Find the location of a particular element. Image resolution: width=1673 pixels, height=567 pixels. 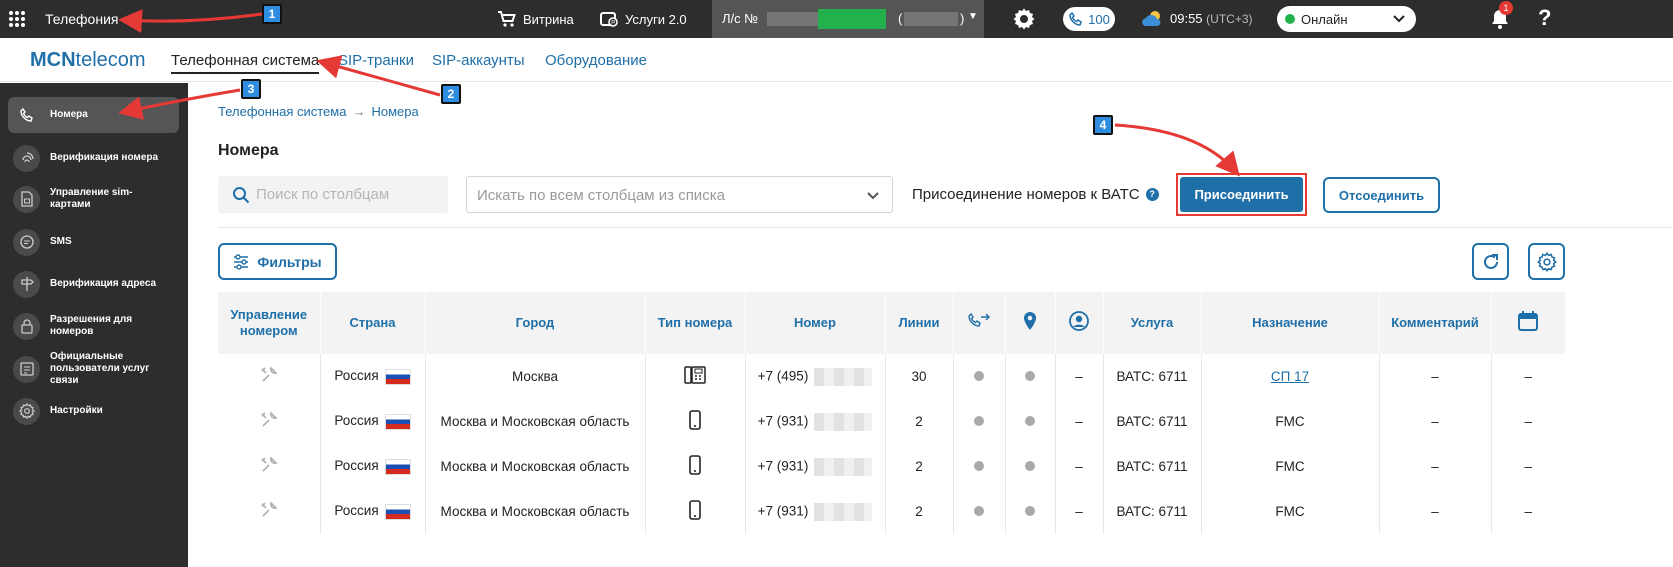

shop-link: Витрина is located at coordinates (535, 19).